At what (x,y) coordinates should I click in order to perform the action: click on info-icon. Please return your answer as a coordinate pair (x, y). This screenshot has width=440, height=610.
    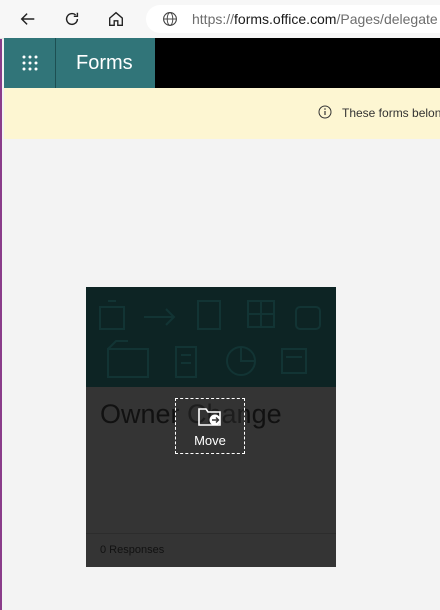
    Looking at the image, I should click on (325, 112).